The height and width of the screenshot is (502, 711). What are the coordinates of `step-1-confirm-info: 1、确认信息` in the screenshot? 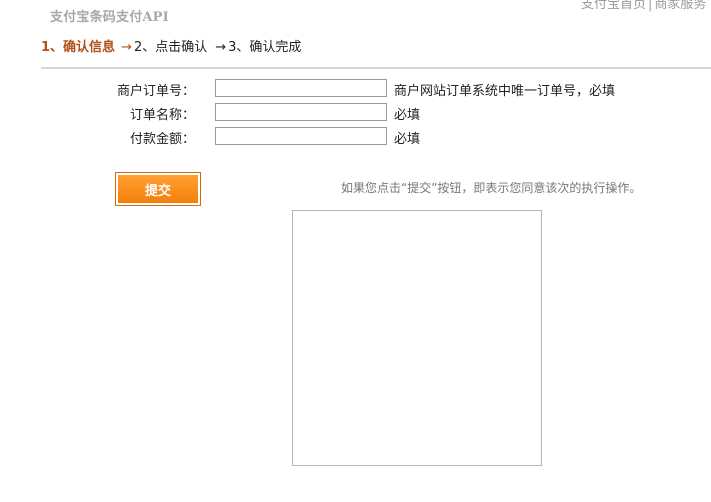 It's located at (78, 47).